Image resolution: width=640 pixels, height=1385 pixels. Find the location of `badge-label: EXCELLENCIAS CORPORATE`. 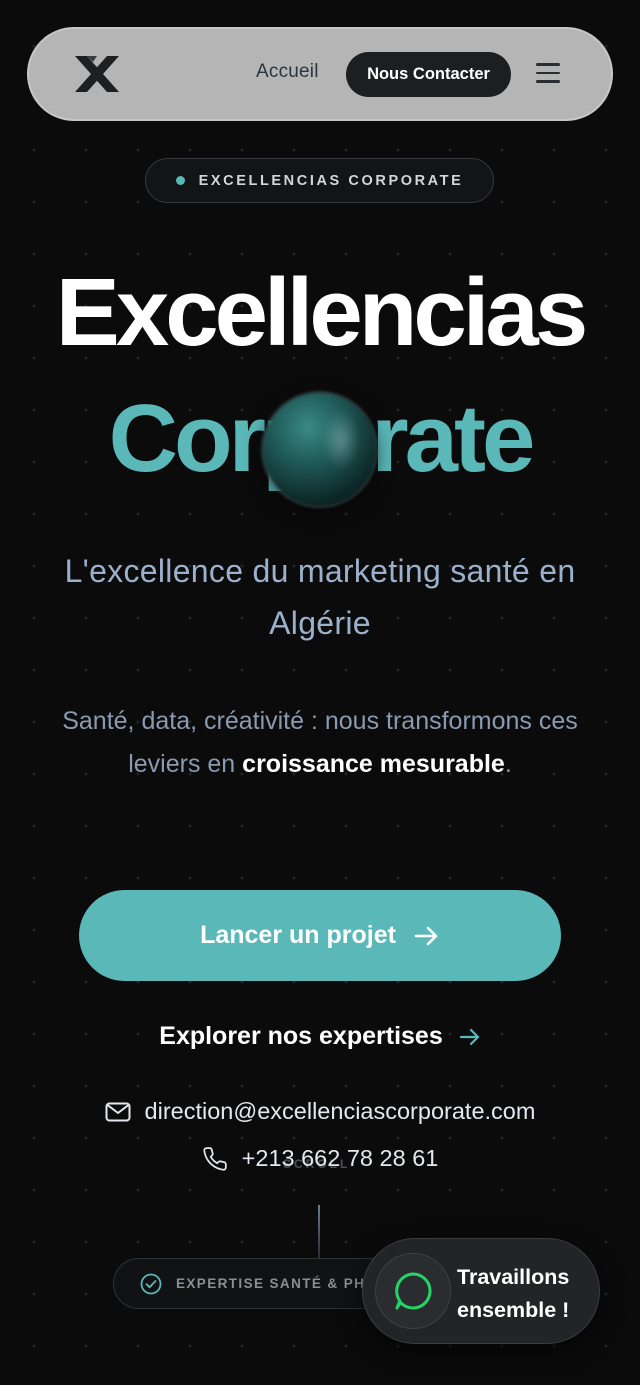

badge-label: EXCELLENCIAS CORPORATE is located at coordinates (331, 180).